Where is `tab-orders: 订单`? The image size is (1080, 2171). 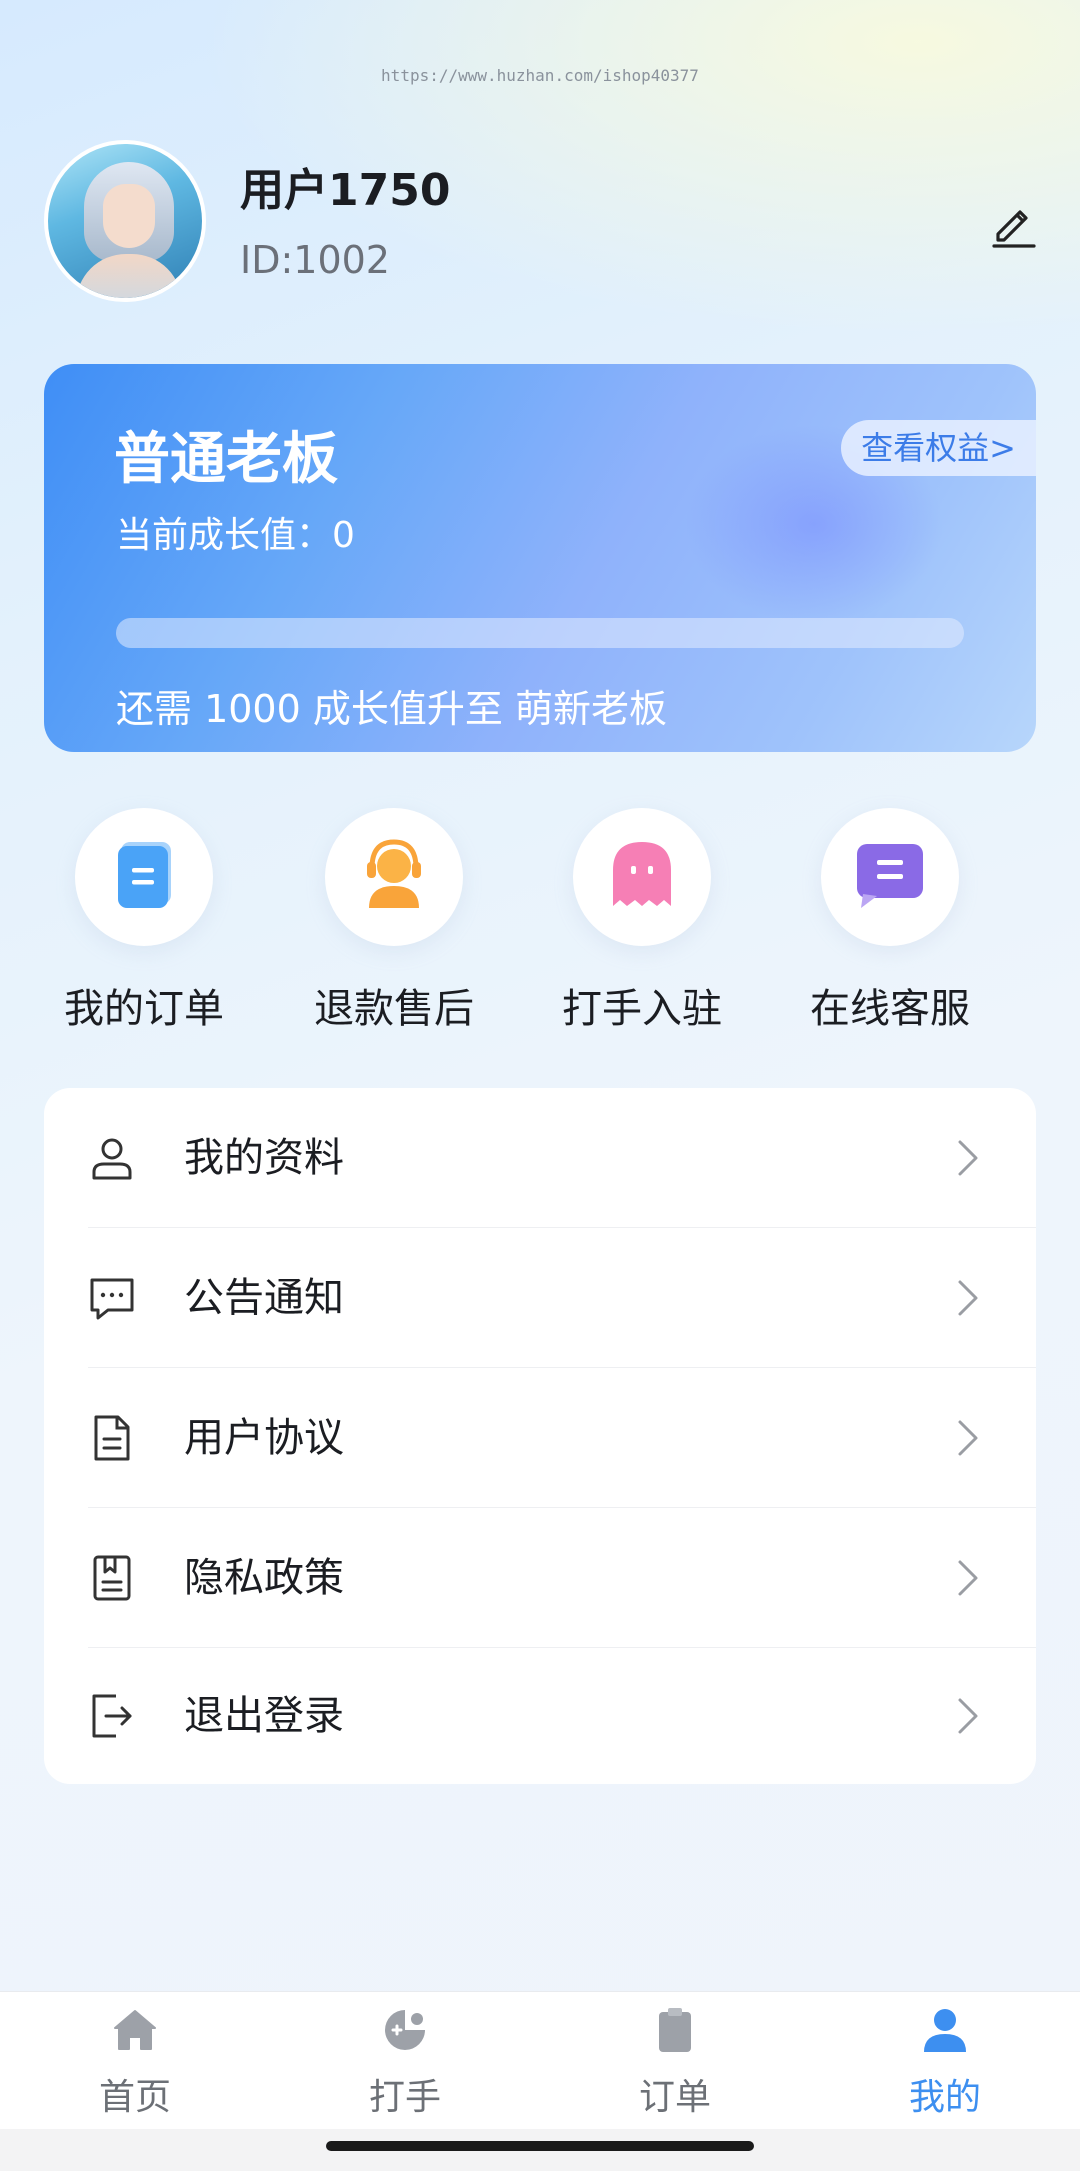
tab-orders: 订单 is located at coordinates (675, 2061).